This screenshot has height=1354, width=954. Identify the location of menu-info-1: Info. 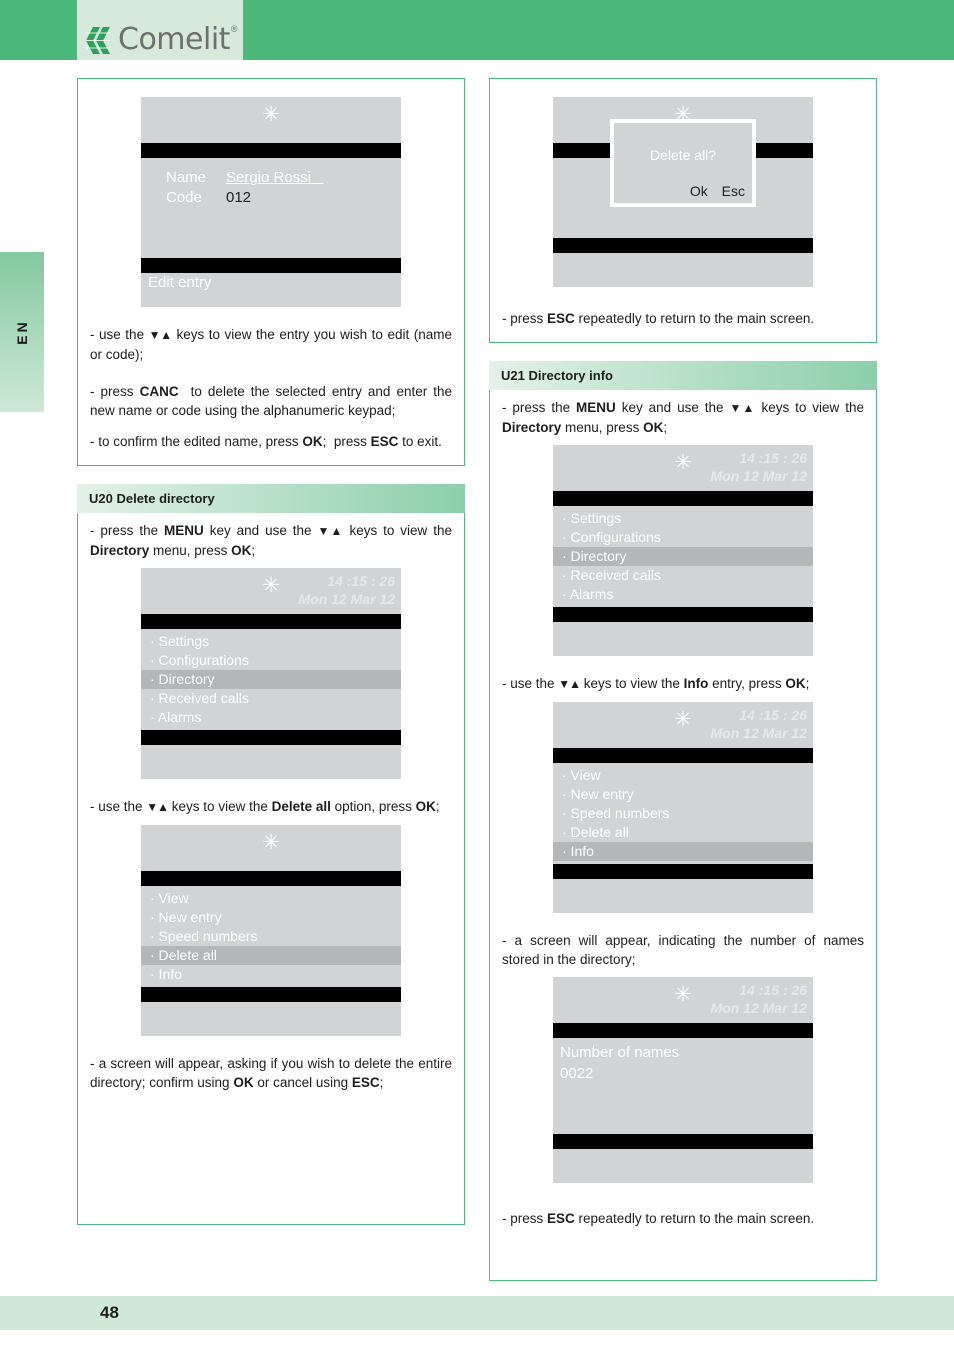
(696, 683).